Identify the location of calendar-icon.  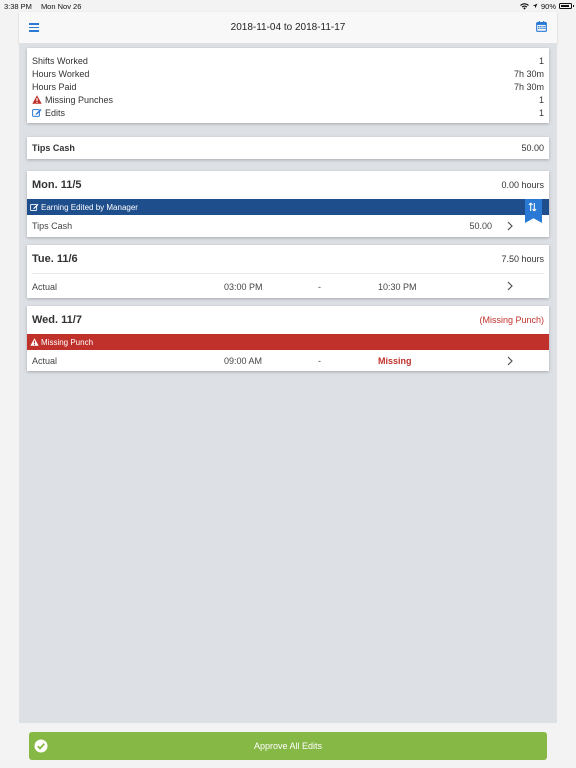
(541, 26).